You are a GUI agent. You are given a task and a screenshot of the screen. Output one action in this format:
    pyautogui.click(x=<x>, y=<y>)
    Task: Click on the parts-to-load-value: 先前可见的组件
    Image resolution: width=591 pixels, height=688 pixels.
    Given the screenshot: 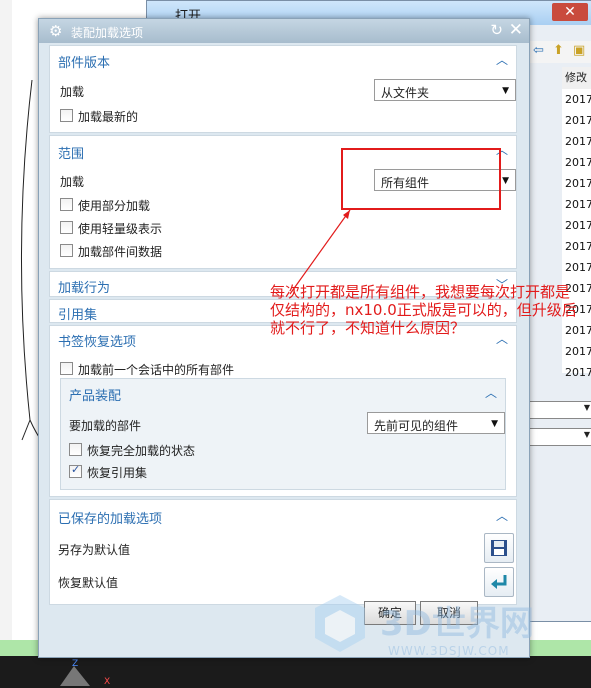 What is the action you would take?
    pyautogui.click(x=416, y=426)
    